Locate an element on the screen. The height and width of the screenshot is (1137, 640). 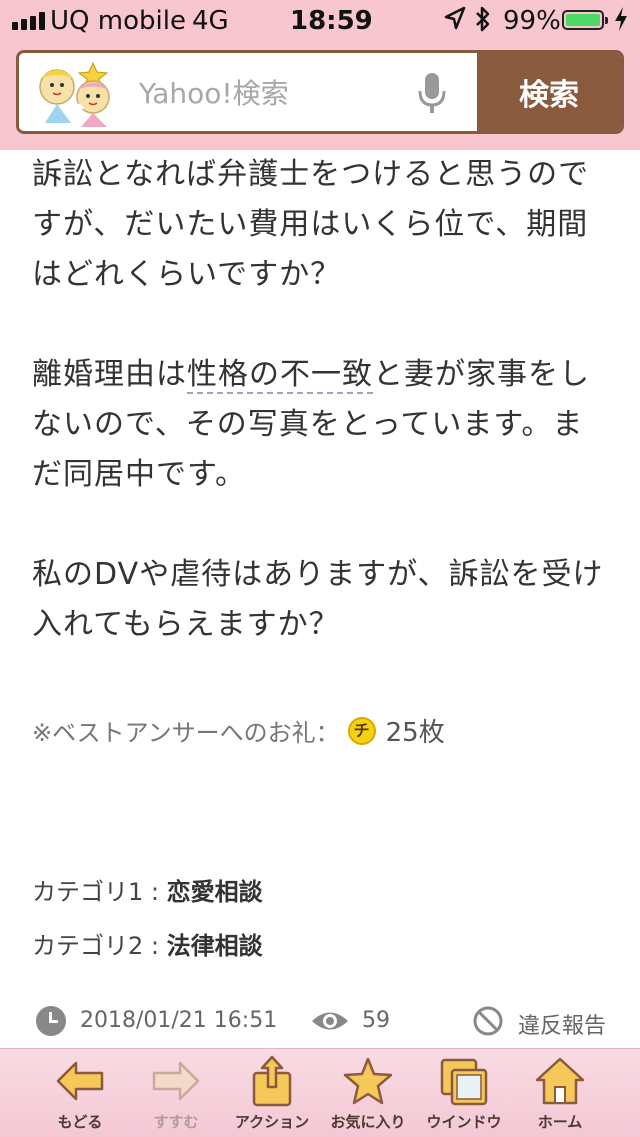
home-button: ホーム is located at coordinates (560, 1092).